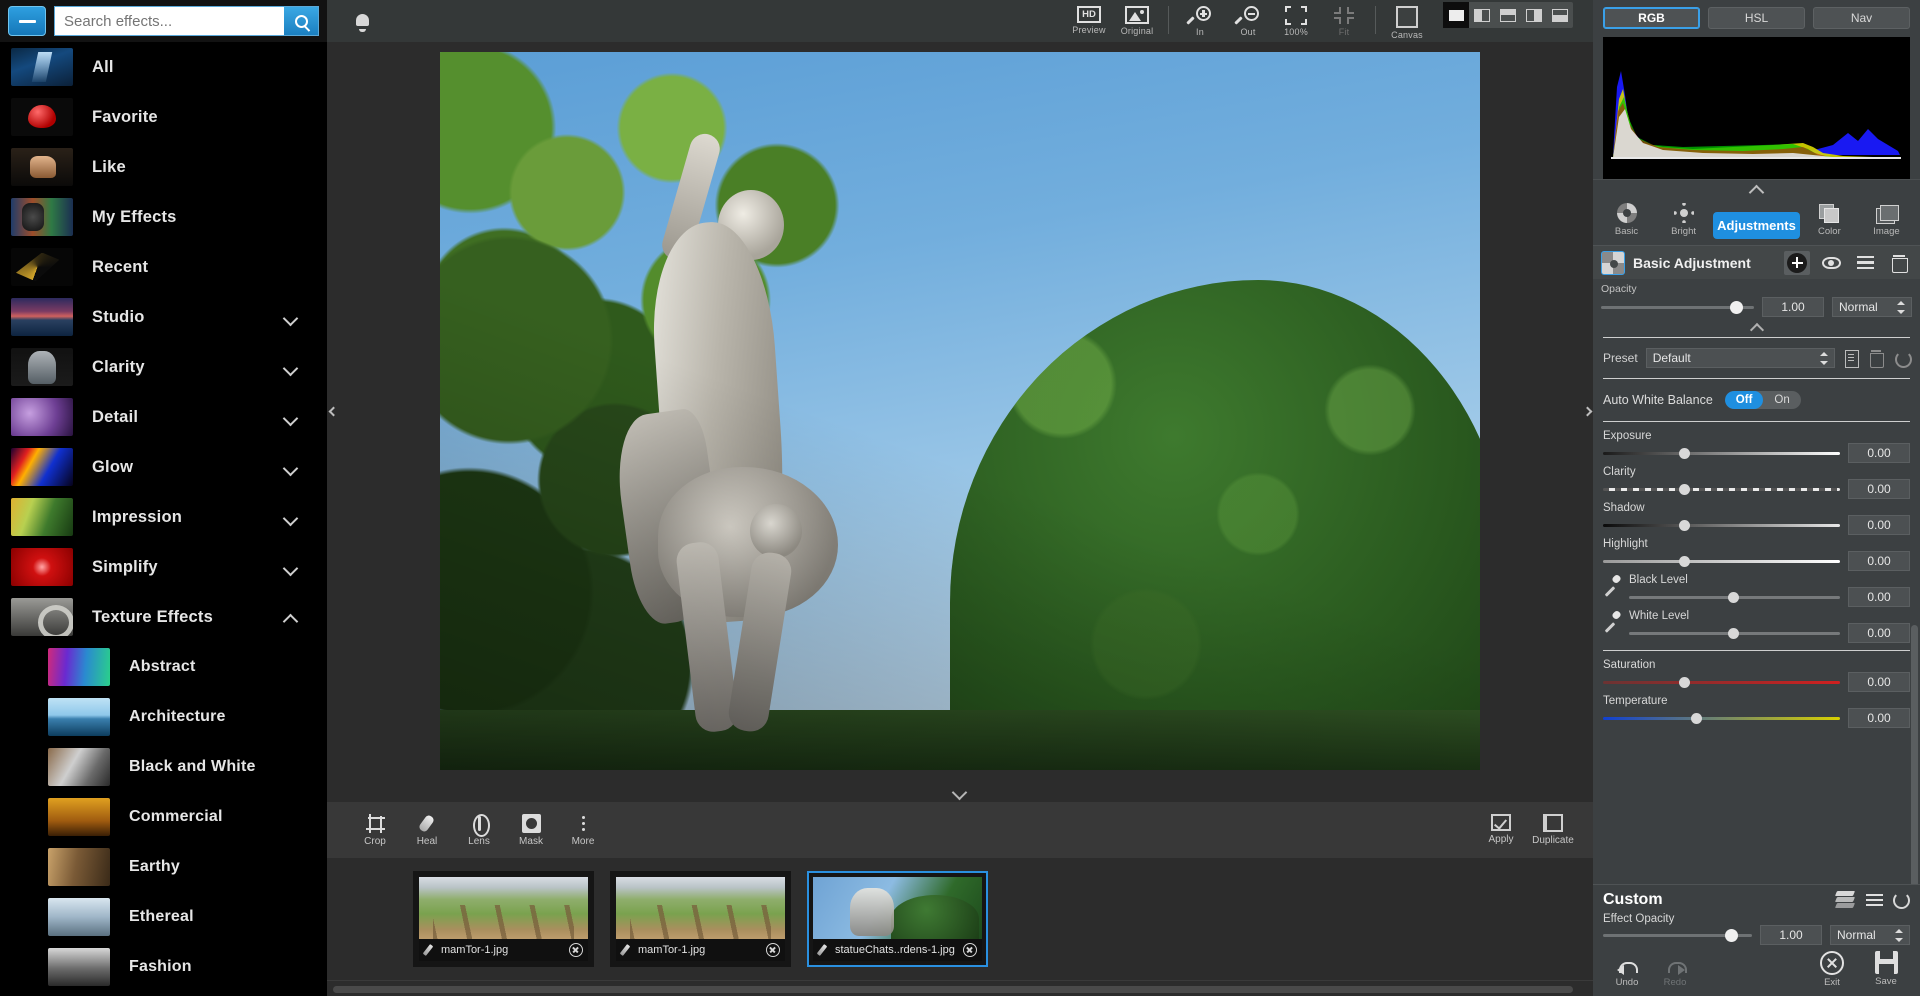  What do you see at coordinates (583, 830) in the screenshot?
I see `more-tools-button: More` at bounding box center [583, 830].